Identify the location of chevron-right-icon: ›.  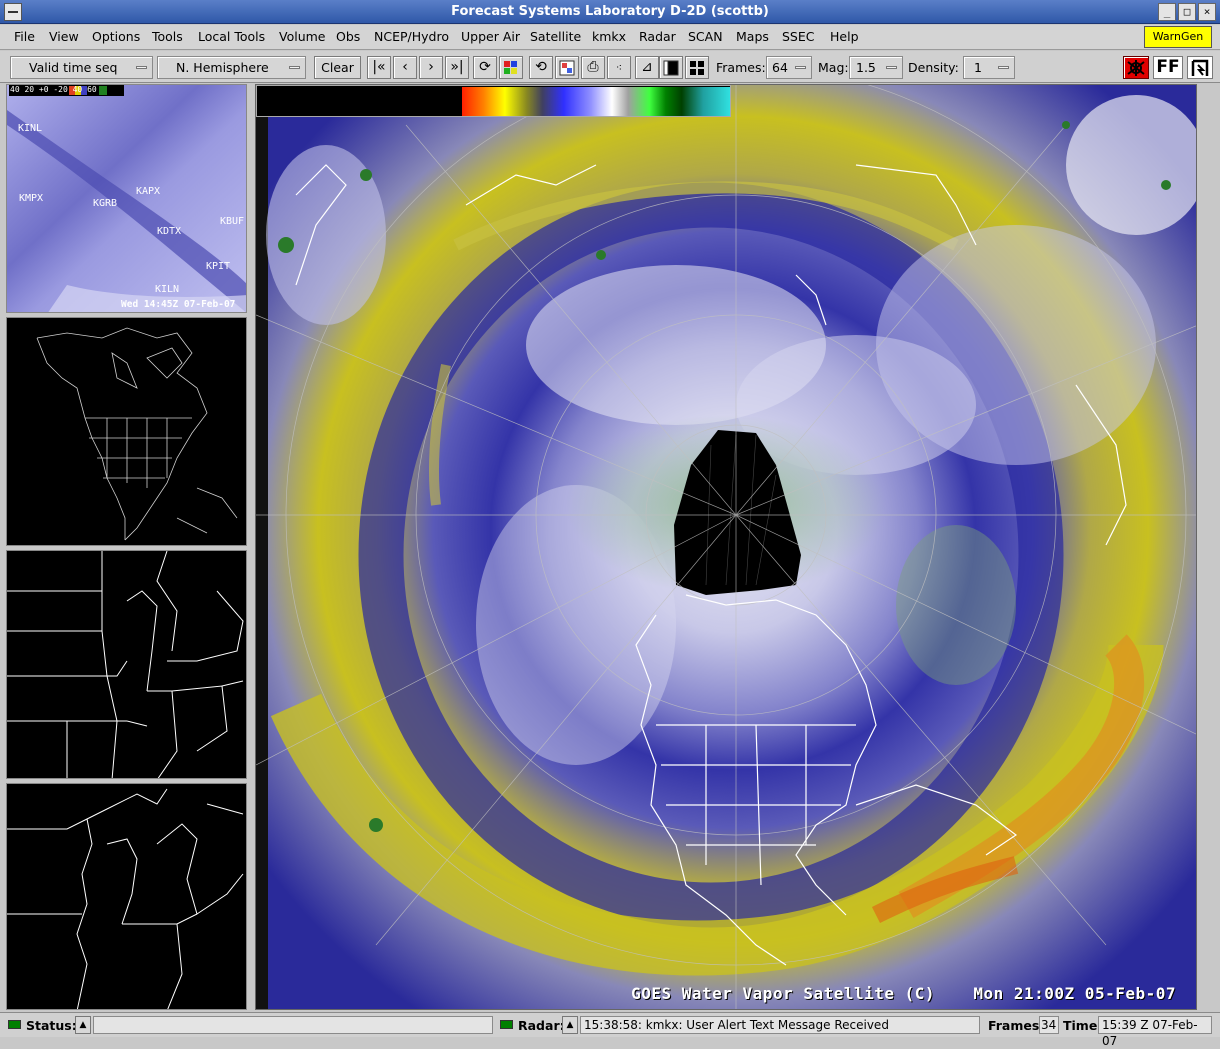
(431, 67).